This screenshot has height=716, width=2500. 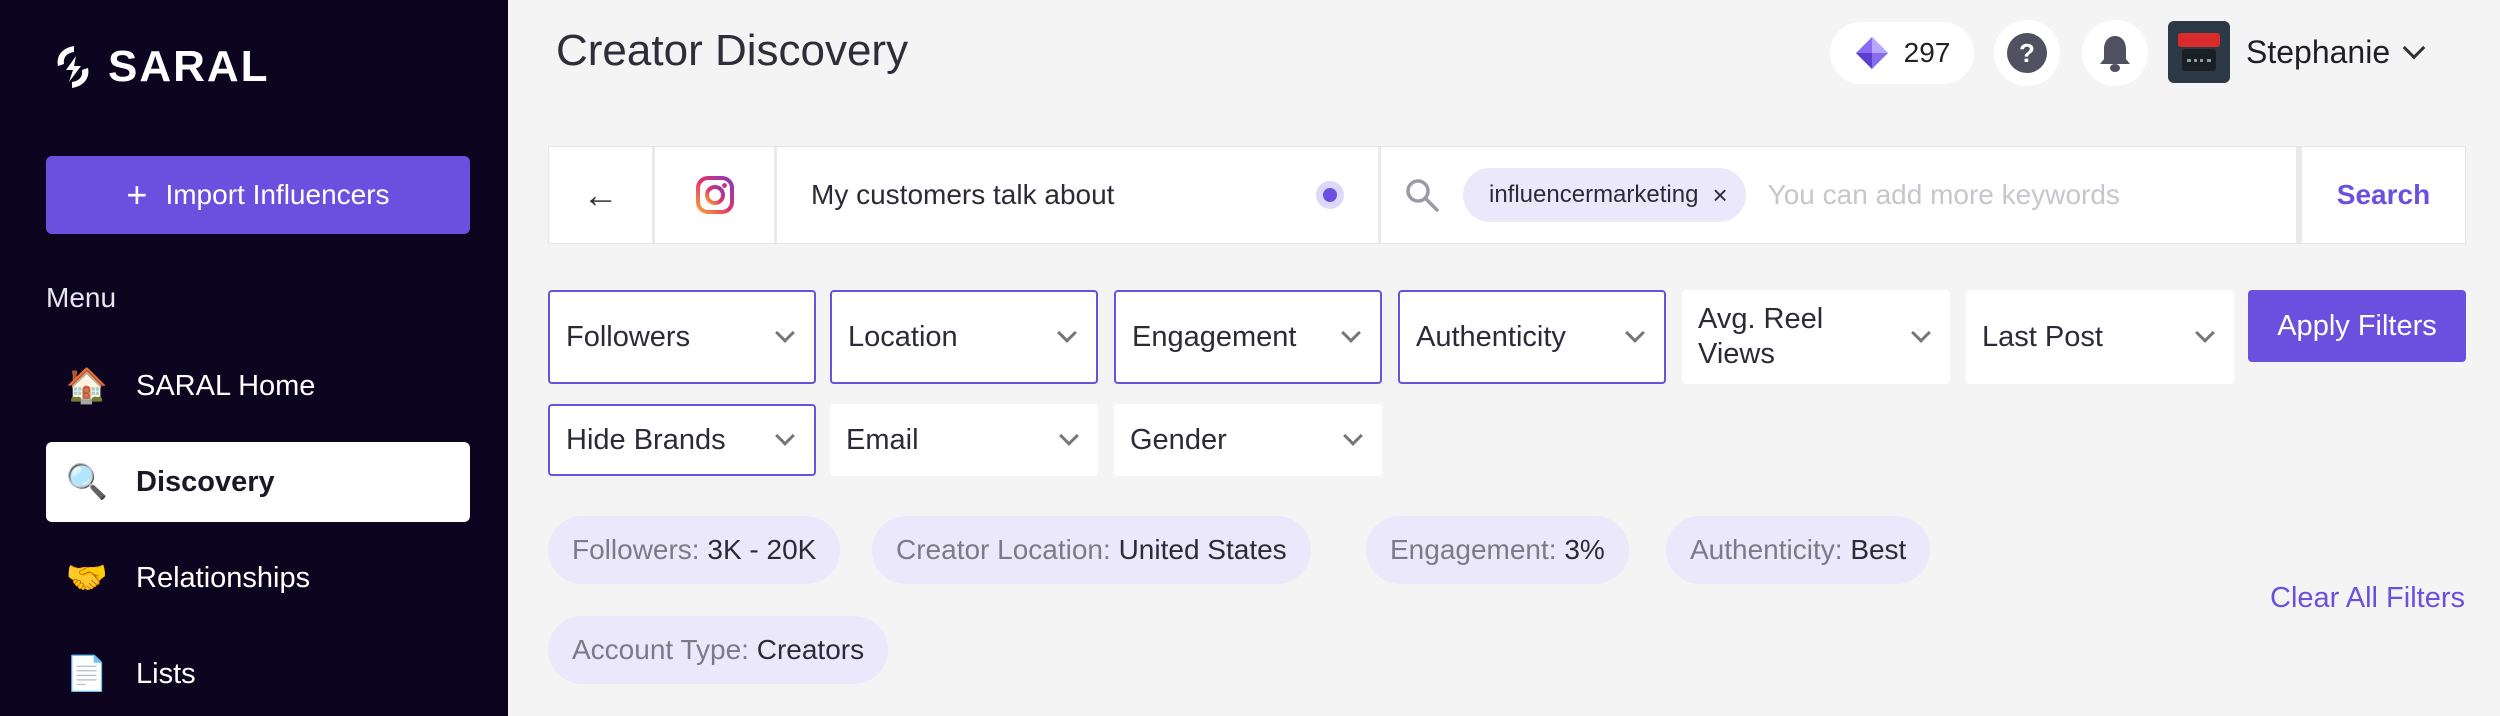 I want to click on sidebar-item-relationships: 🤝 Relationships, so click(x=258, y=578).